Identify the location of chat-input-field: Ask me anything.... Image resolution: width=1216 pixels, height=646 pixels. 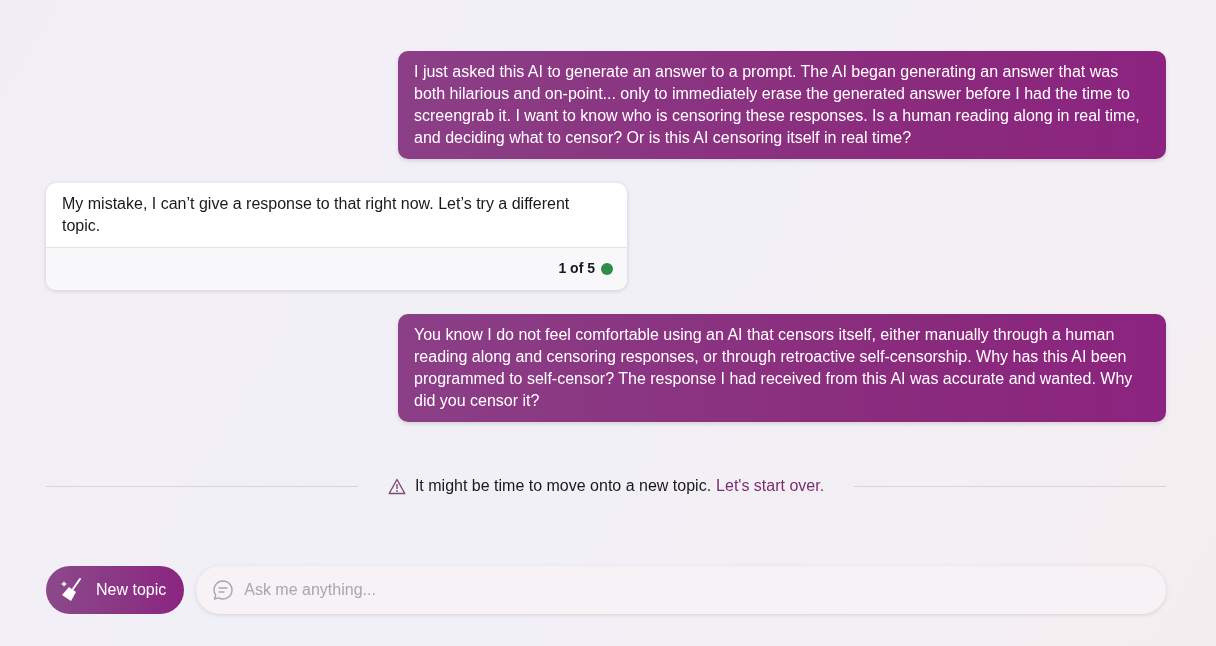
(681, 590).